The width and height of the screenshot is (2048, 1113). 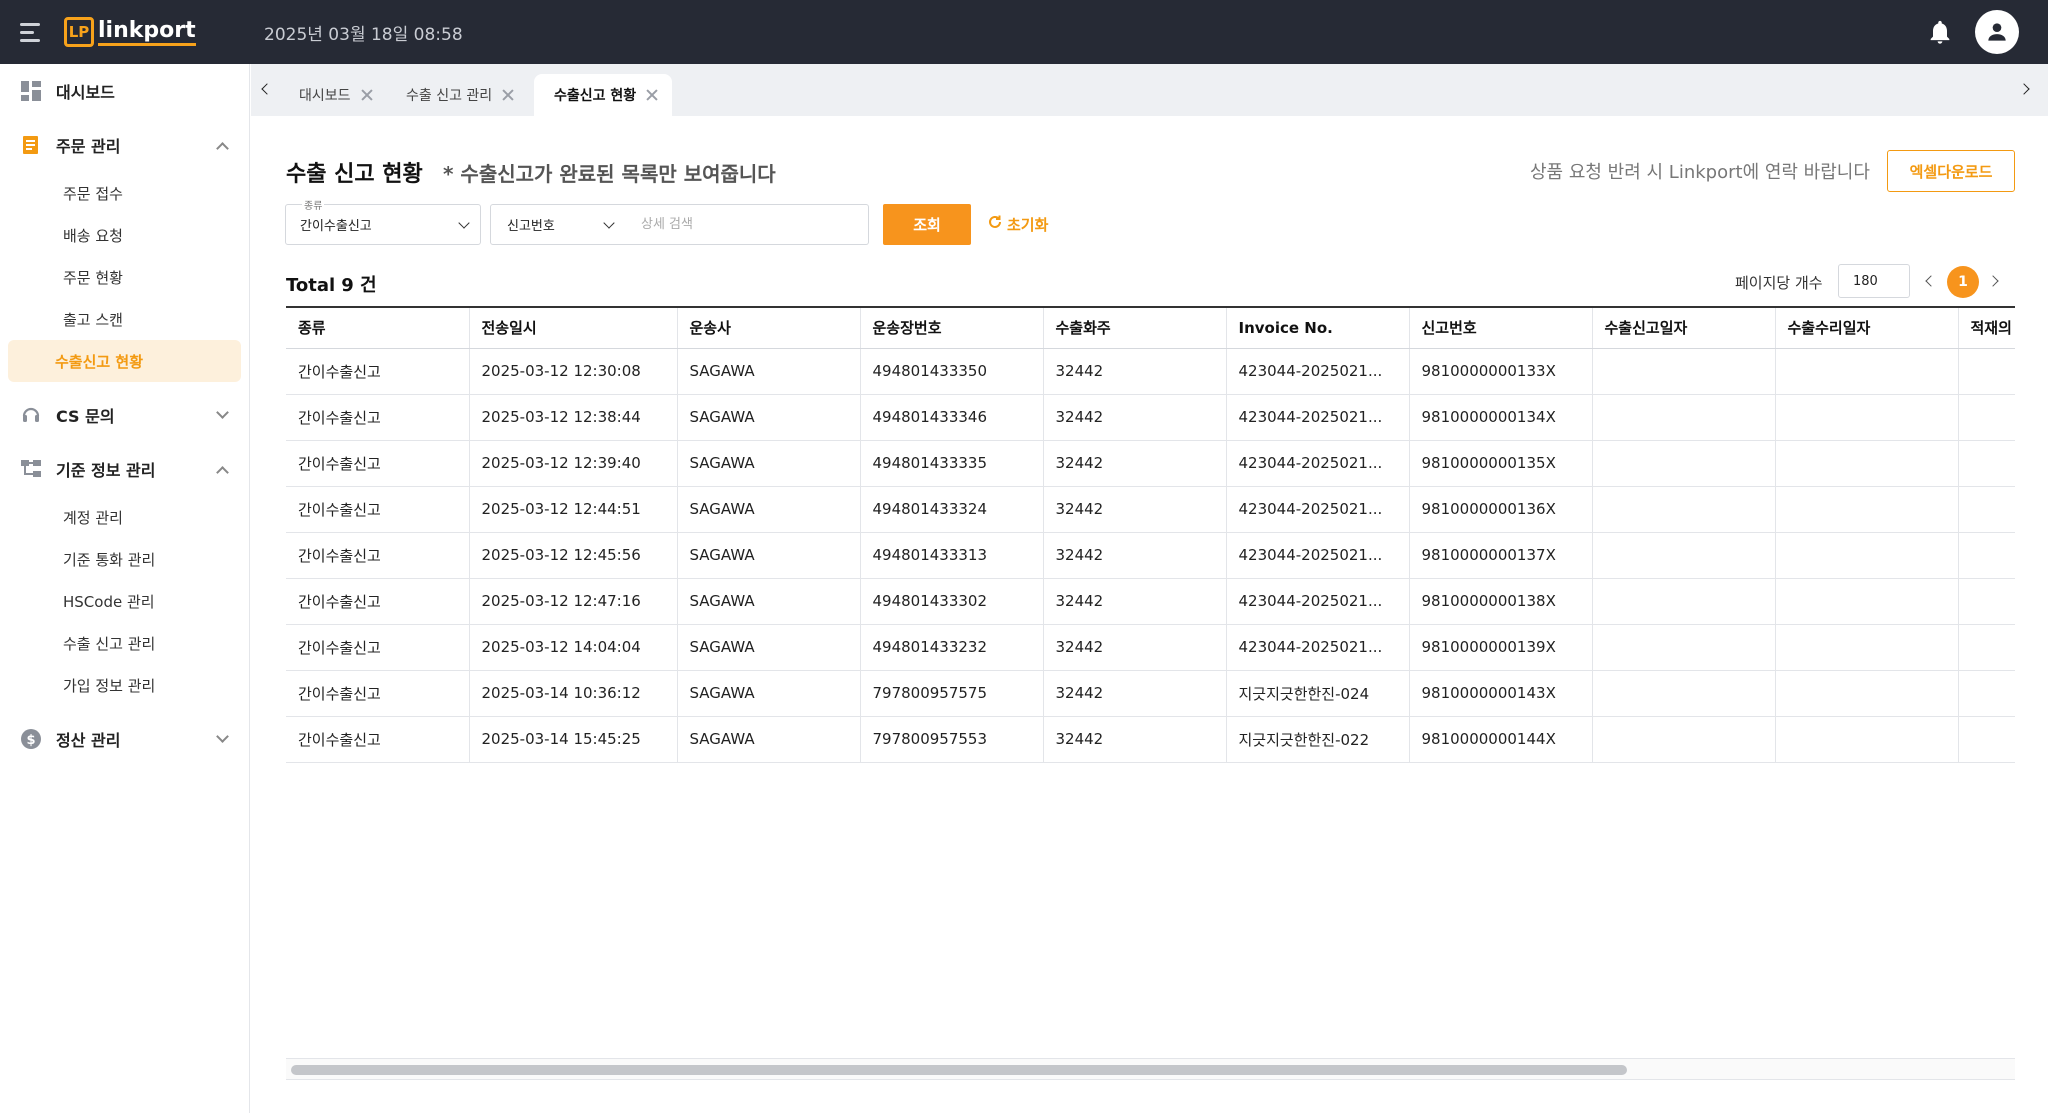 I want to click on column-header: 운송장번호, so click(x=952, y=328).